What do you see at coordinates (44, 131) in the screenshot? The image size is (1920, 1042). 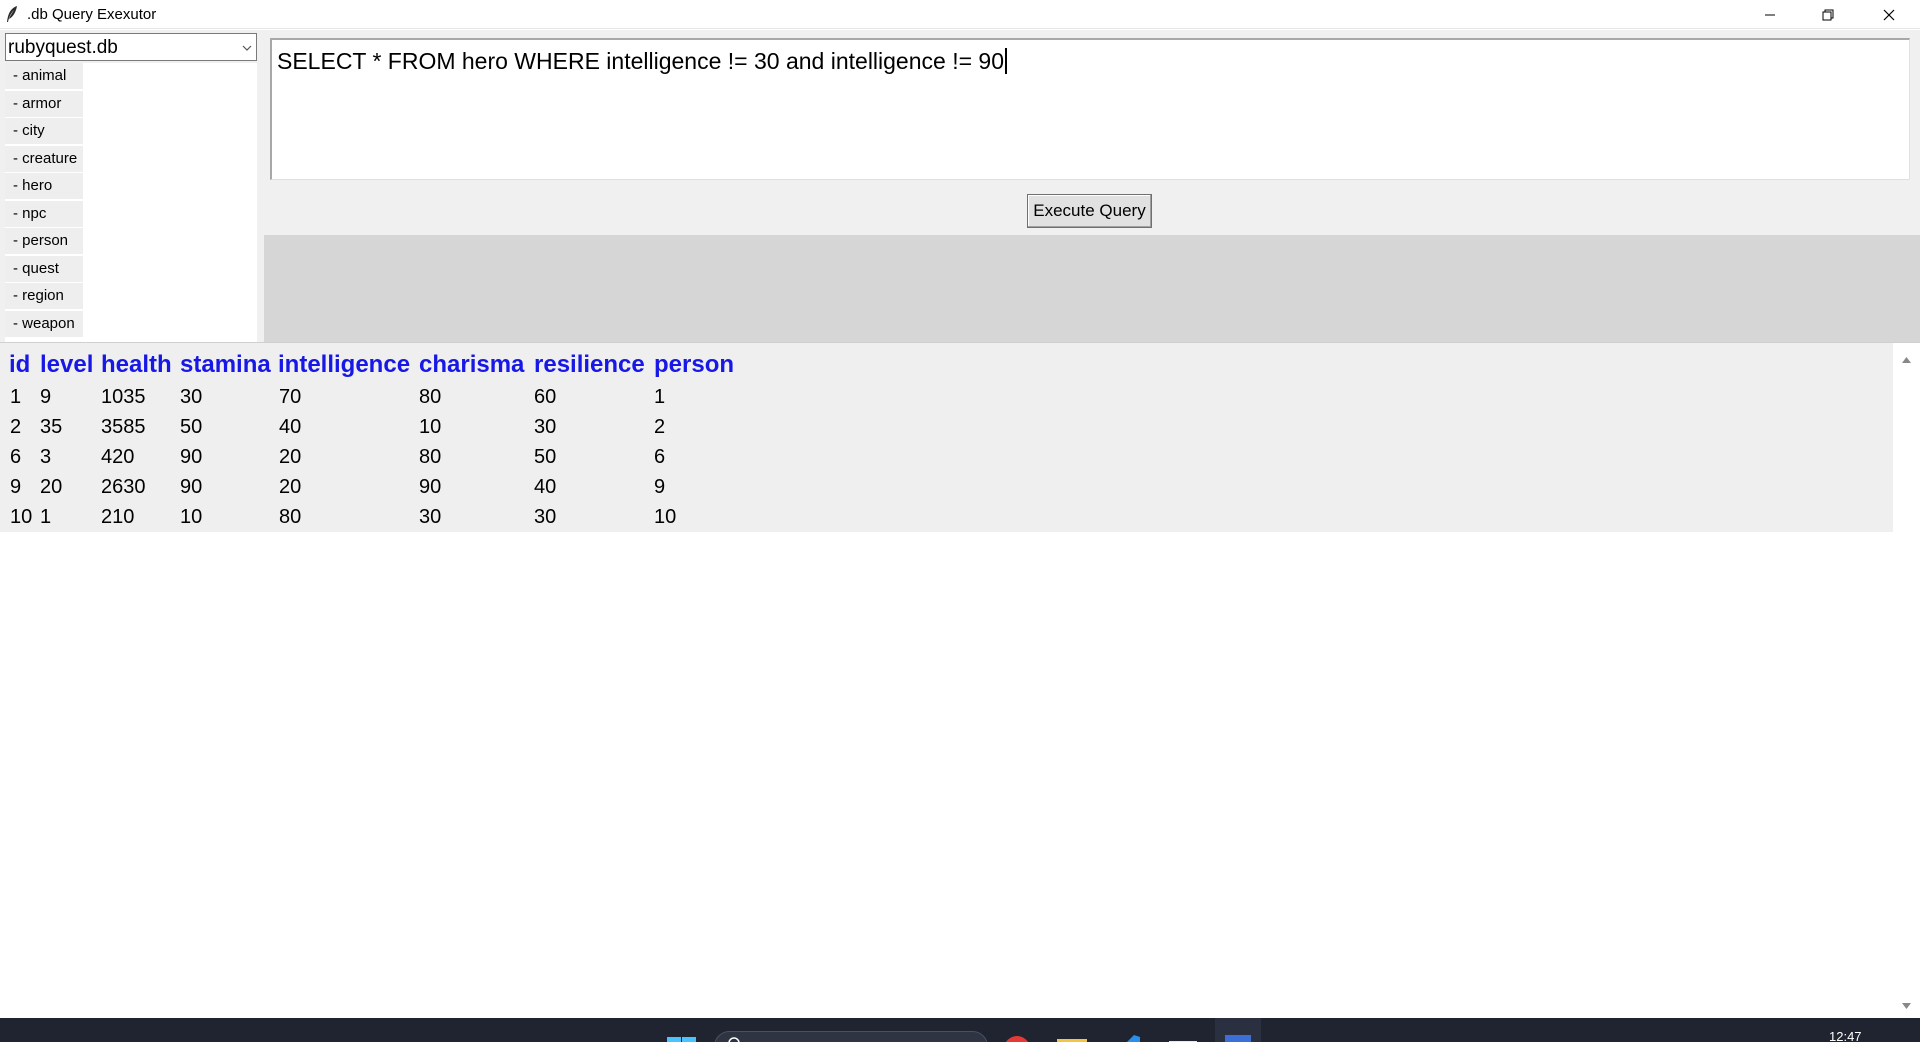 I see `table-item-city: - city` at bounding box center [44, 131].